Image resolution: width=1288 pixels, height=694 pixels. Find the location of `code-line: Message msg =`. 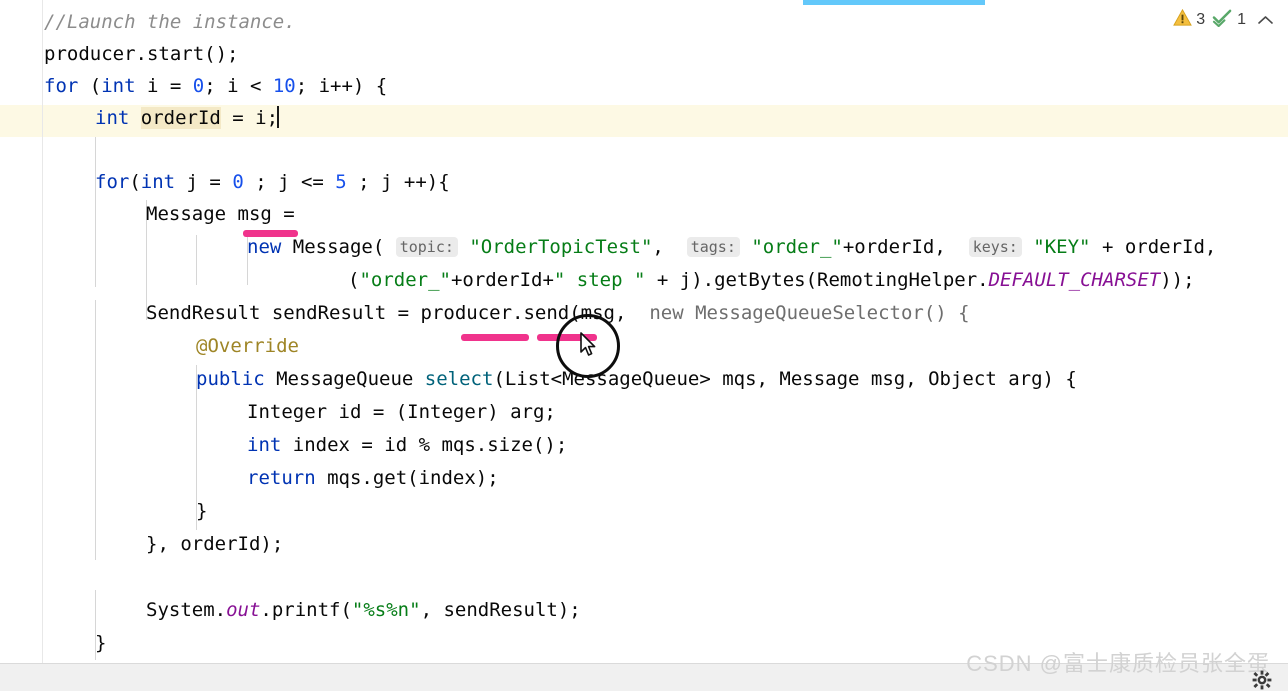

code-line: Message msg = is located at coordinates (220, 214).